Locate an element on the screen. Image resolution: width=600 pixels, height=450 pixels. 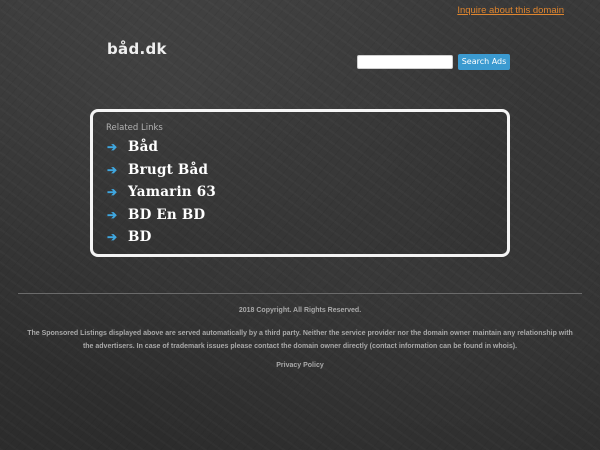
related-link-item: ➔ Brugt Båd is located at coordinates (161, 170).